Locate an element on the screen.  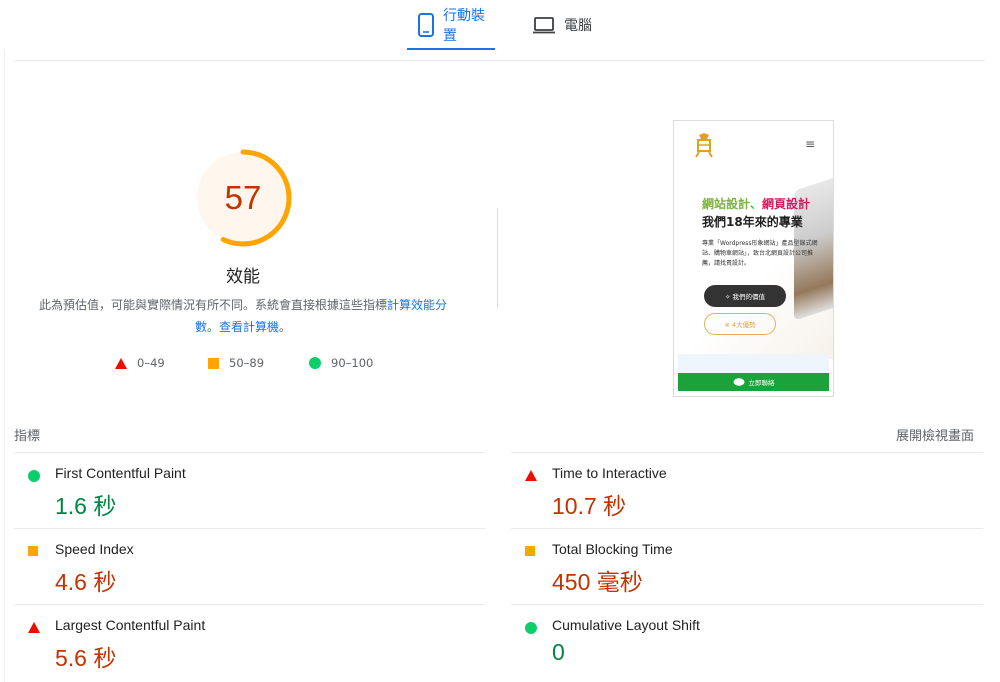
performance-score: 57 is located at coordinates (243, 197).